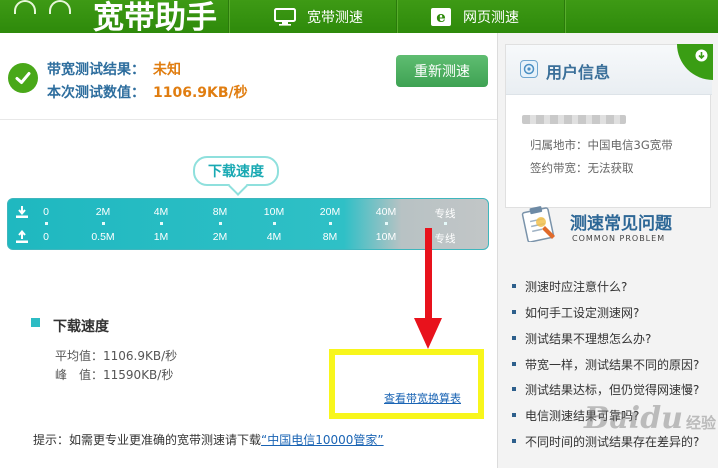  What do you see at coordinates (22, 236) in the screenshot?
I see `upload-icon` at bounding box center [22, 236].